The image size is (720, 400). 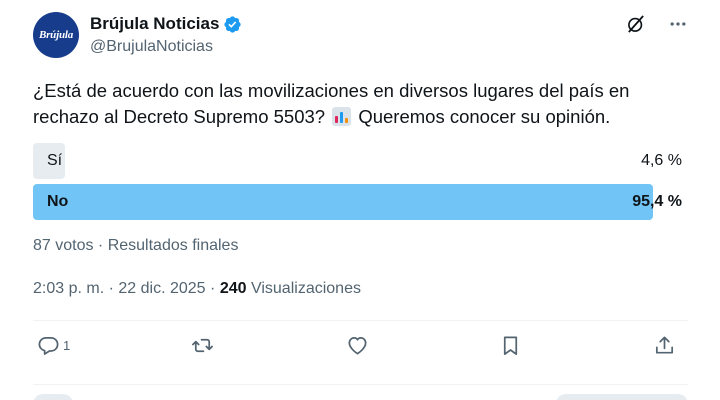 What do you see at coordinates (305, 288) in the screenshot?
I see `views-label: Visualizaciones` at bounding box center [305, 288].